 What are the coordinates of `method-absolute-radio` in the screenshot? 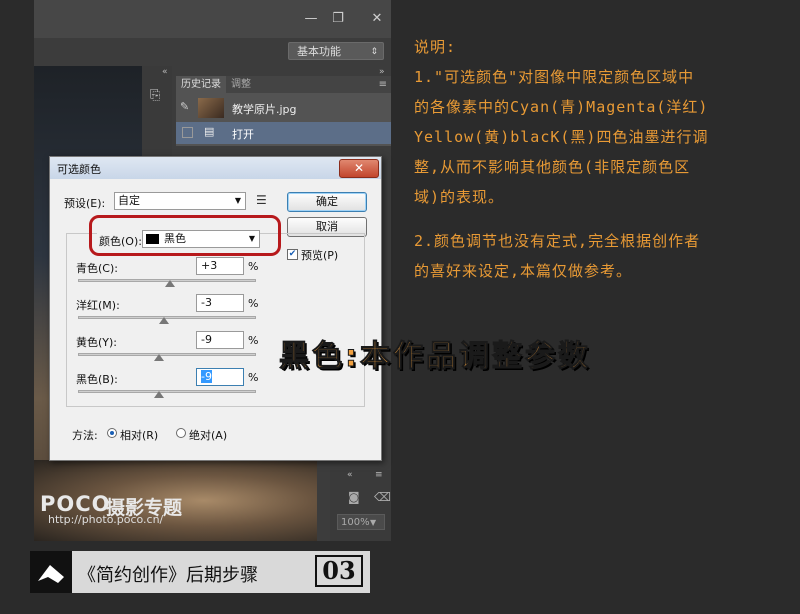 It's located at (181, 433).